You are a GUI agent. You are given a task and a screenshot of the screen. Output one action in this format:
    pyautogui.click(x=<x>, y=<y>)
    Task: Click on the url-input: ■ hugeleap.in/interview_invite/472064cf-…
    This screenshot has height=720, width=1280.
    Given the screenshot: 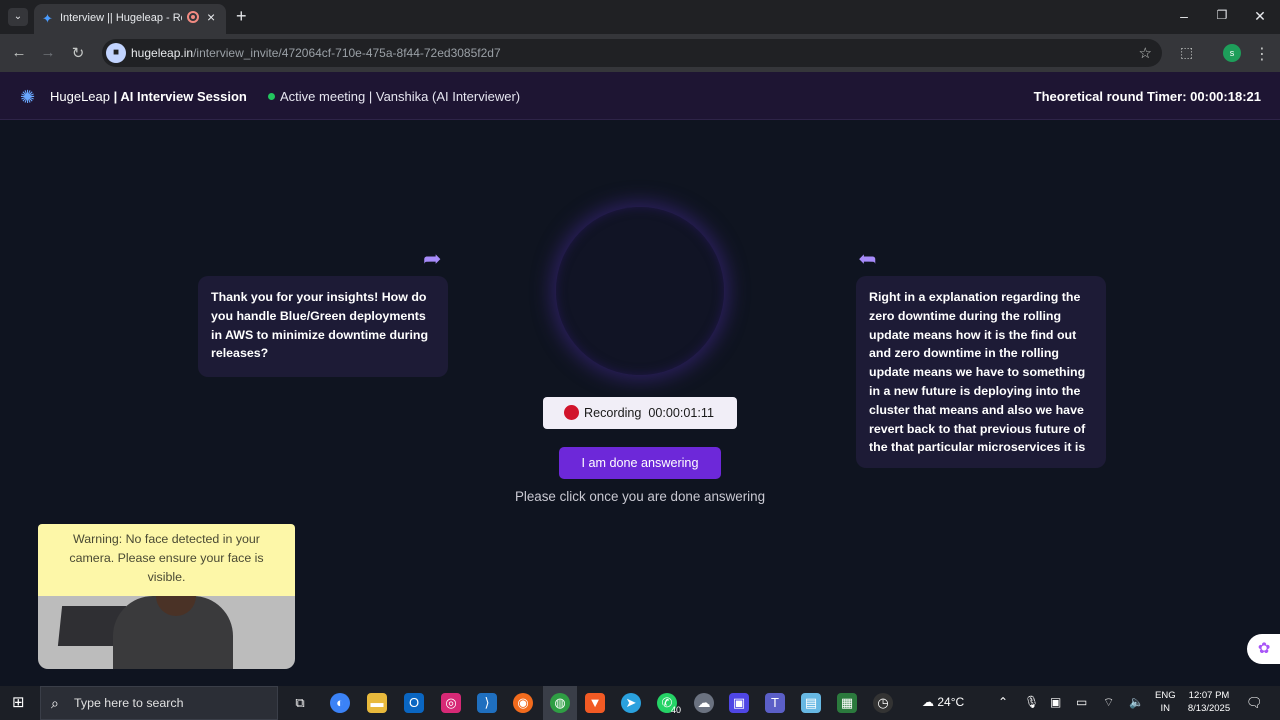 What is the action you would take?
    pyautogui.click(x=632, y=53)
    